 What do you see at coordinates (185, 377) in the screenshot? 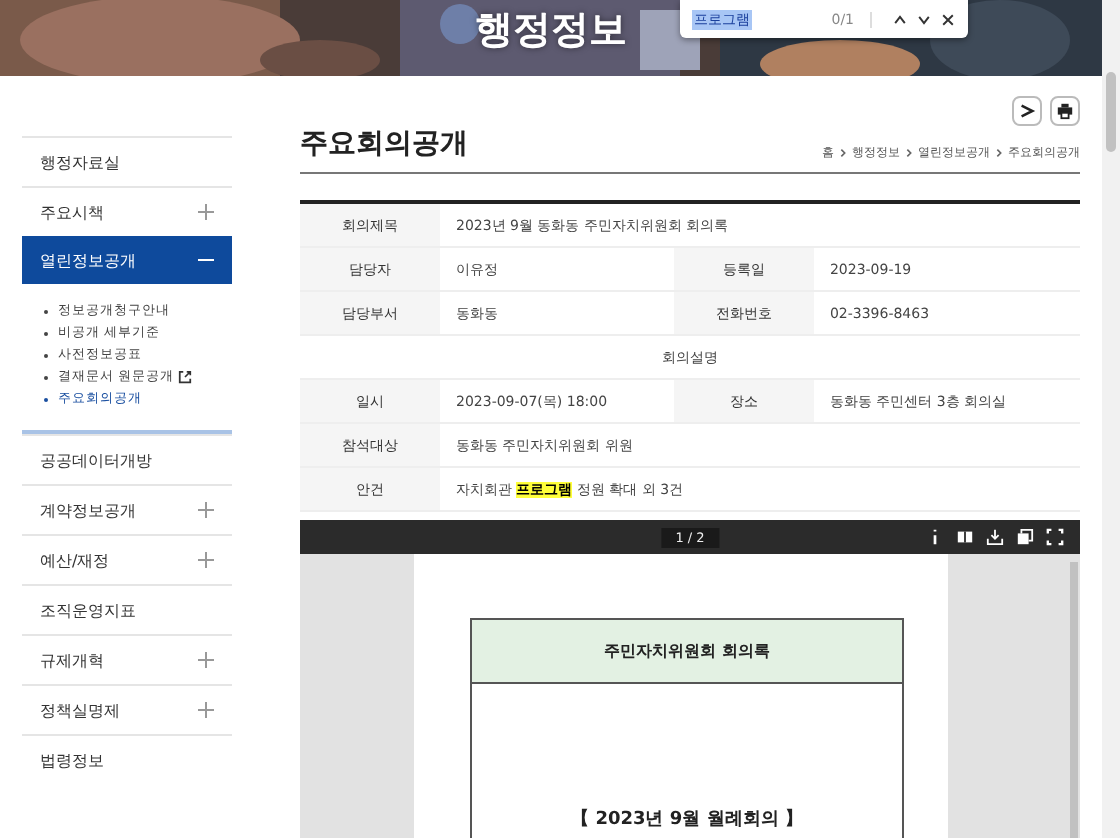
I see `external-link-icon` at bounding box center [185, 377].